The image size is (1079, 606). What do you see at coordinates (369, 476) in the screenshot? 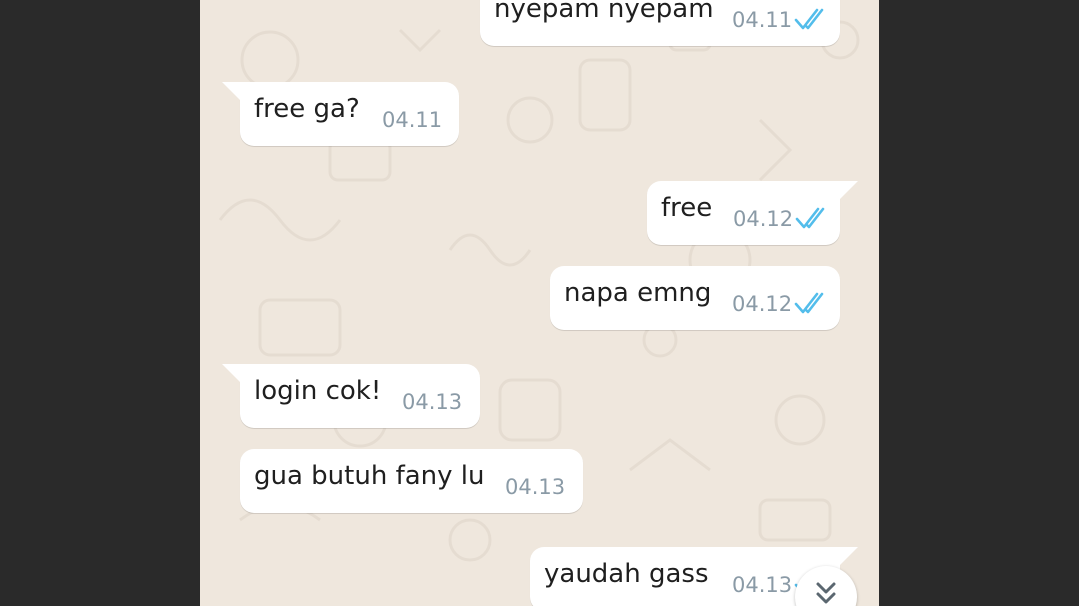
I see `message-text: gua butuh fany lu` at bounding box center [369, 476].